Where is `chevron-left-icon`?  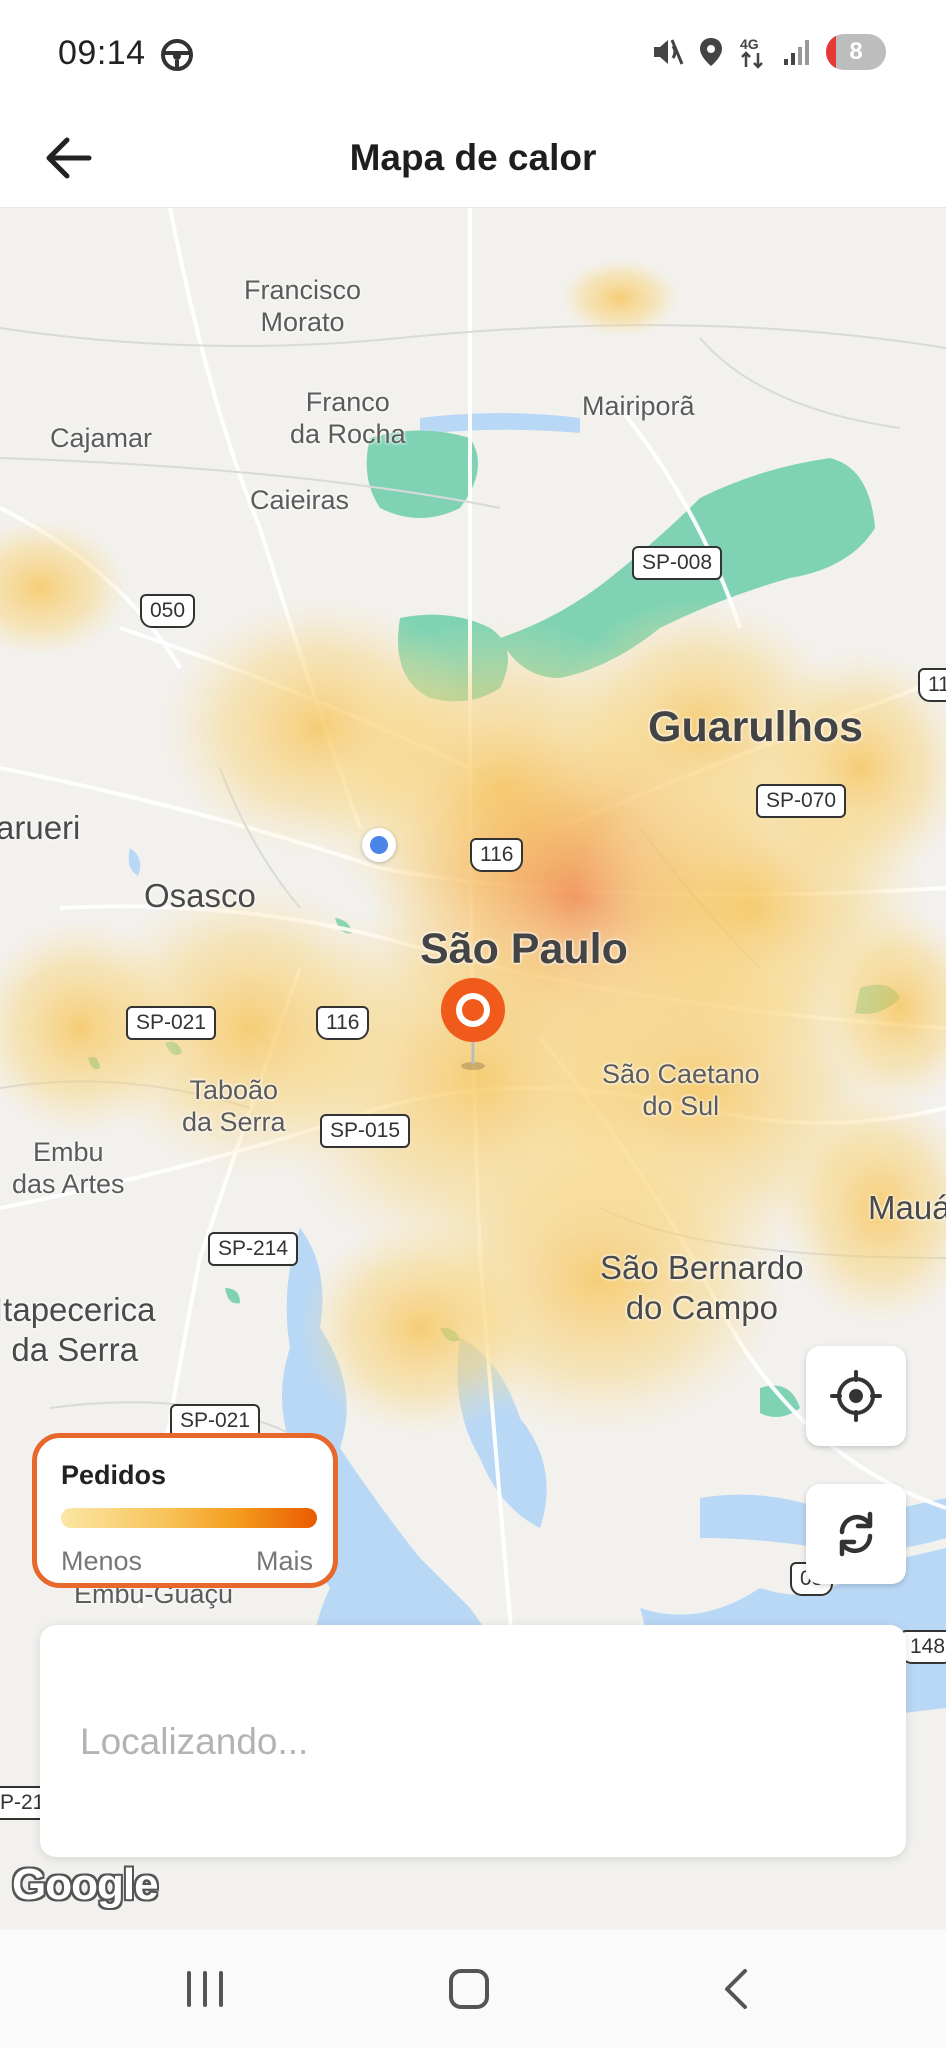
chevron-left-icon is located at coordinates (736, 1989).